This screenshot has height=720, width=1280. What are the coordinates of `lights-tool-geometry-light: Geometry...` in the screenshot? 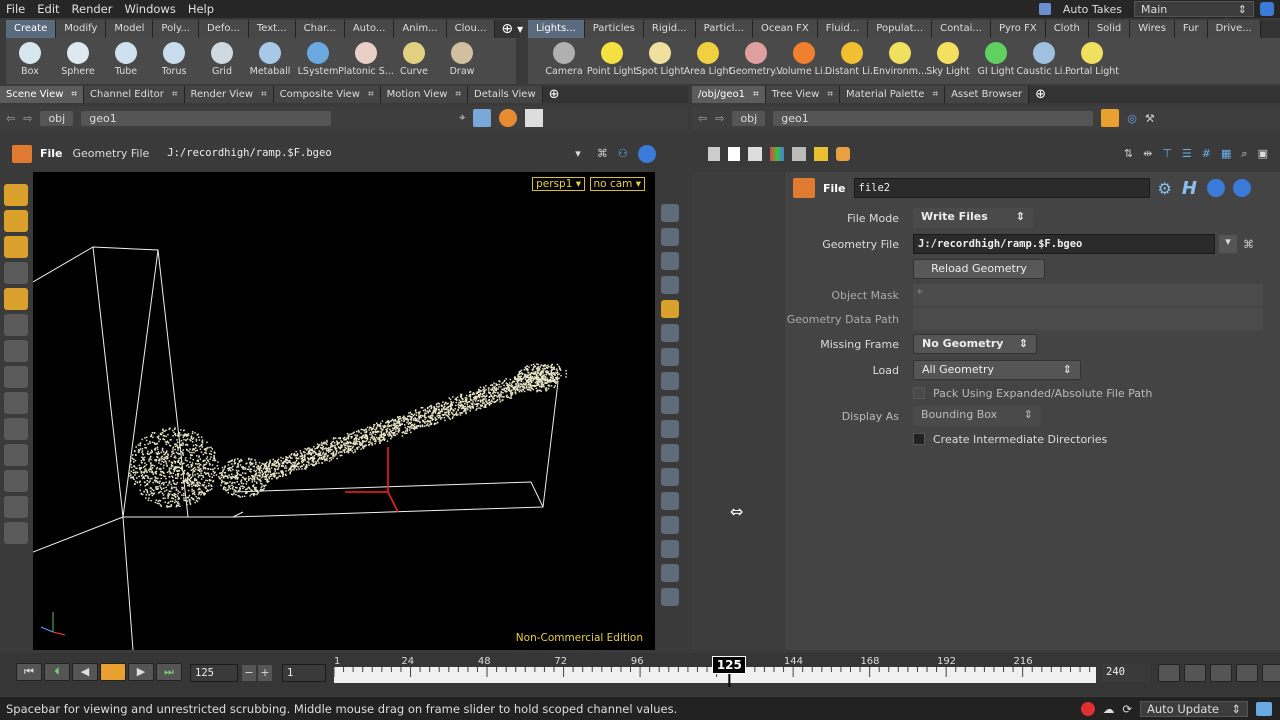 It's located at (756, 61).